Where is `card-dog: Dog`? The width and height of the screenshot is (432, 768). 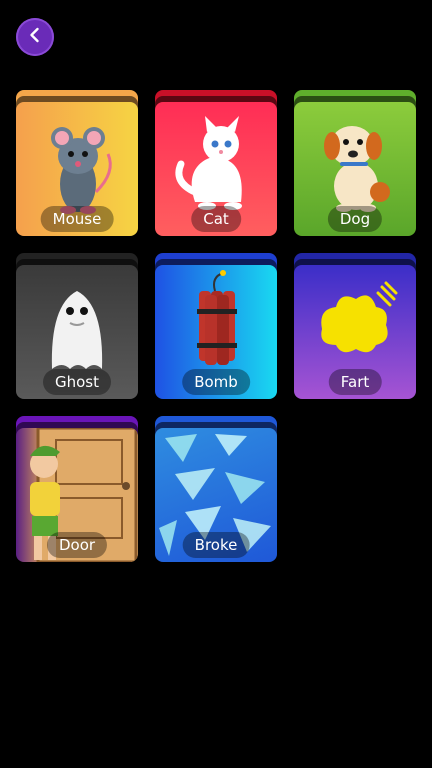 card-dog: Dog is located at coordinates (355, 163).